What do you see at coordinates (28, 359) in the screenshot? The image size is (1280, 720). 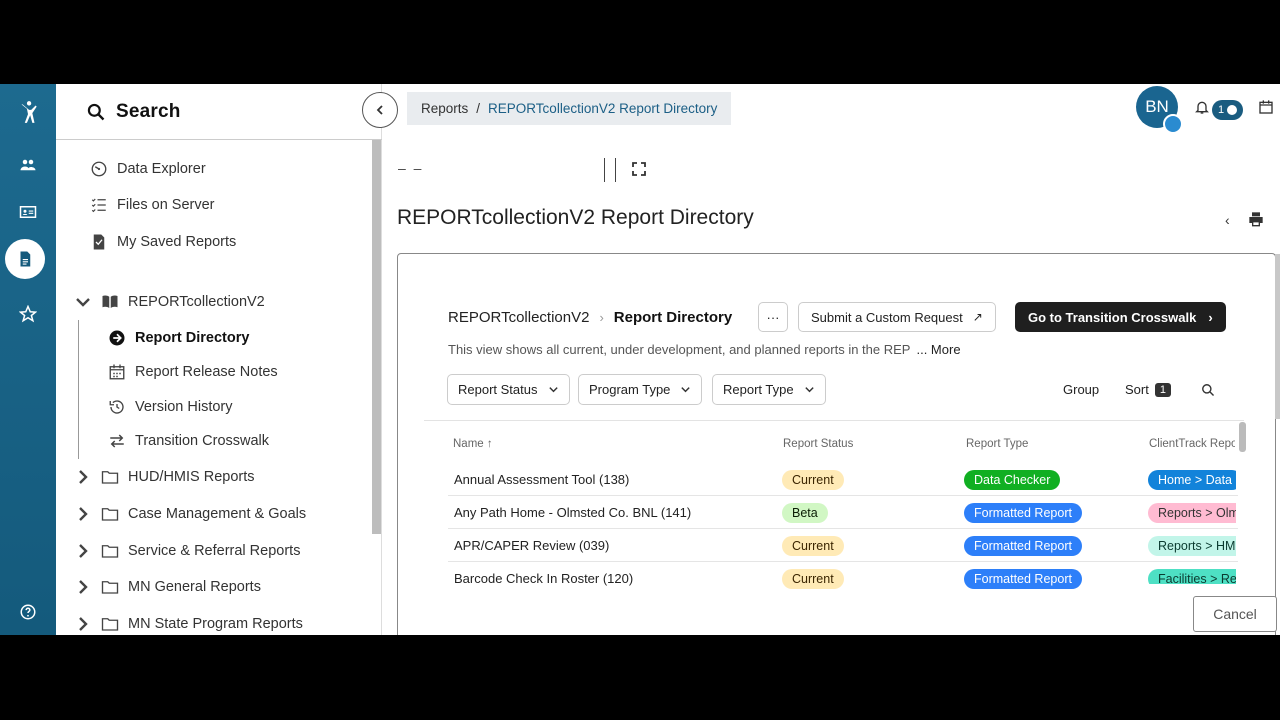 I see `left-rail` at bounding box center [28, 359].